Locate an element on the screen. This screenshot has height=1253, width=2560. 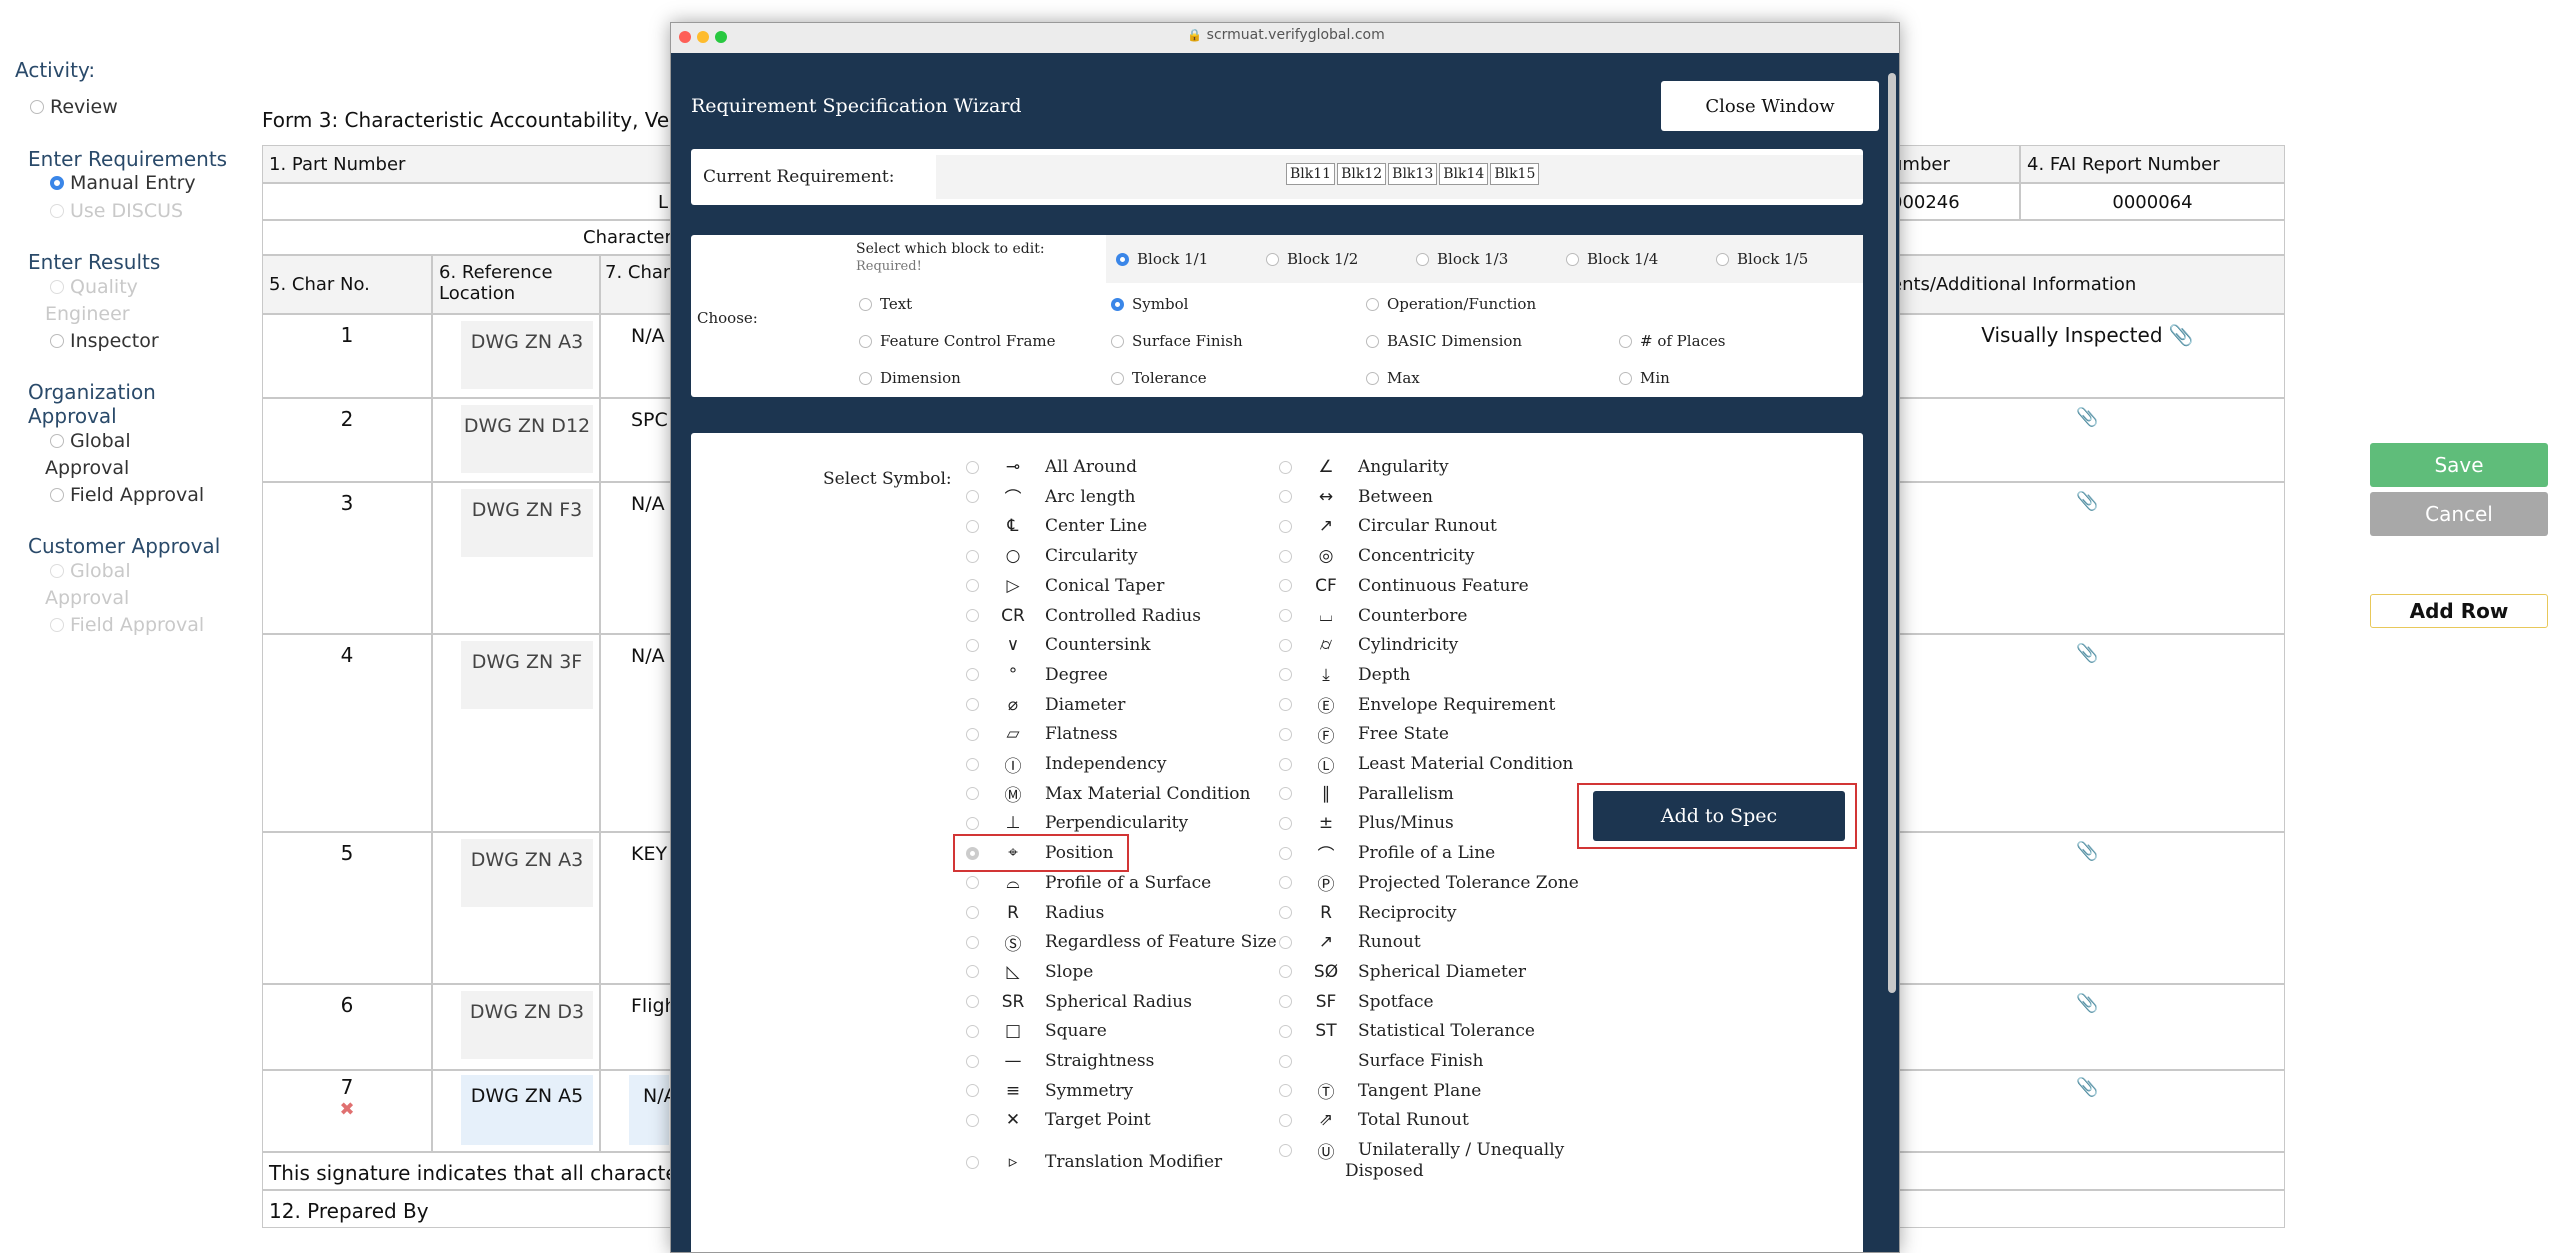
symbol-option-parallelism: ∥ Parallelism is located at coordinates (1366, 794).